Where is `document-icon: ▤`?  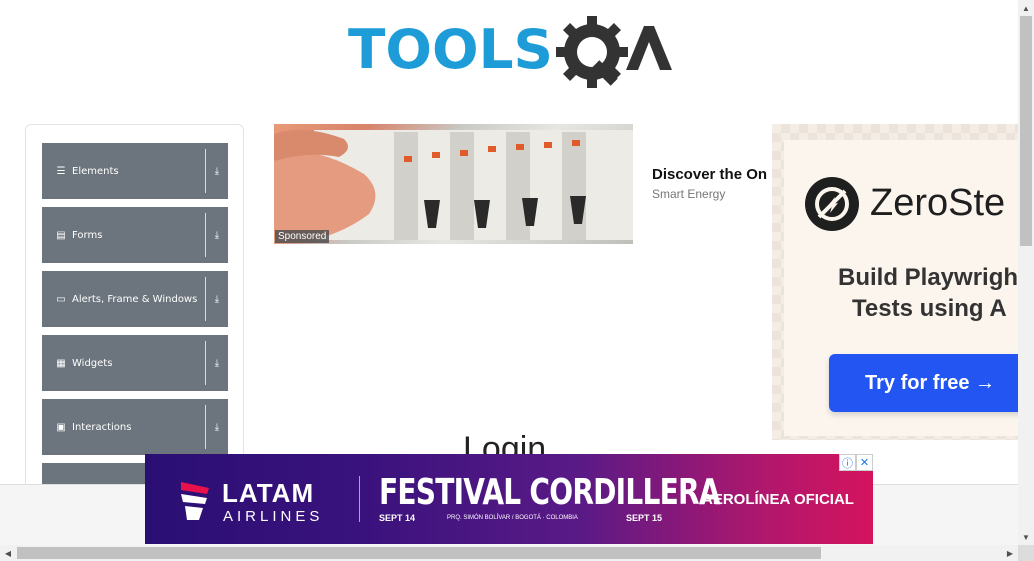
document-icon: ▤ is located at coordinates (61, 235).